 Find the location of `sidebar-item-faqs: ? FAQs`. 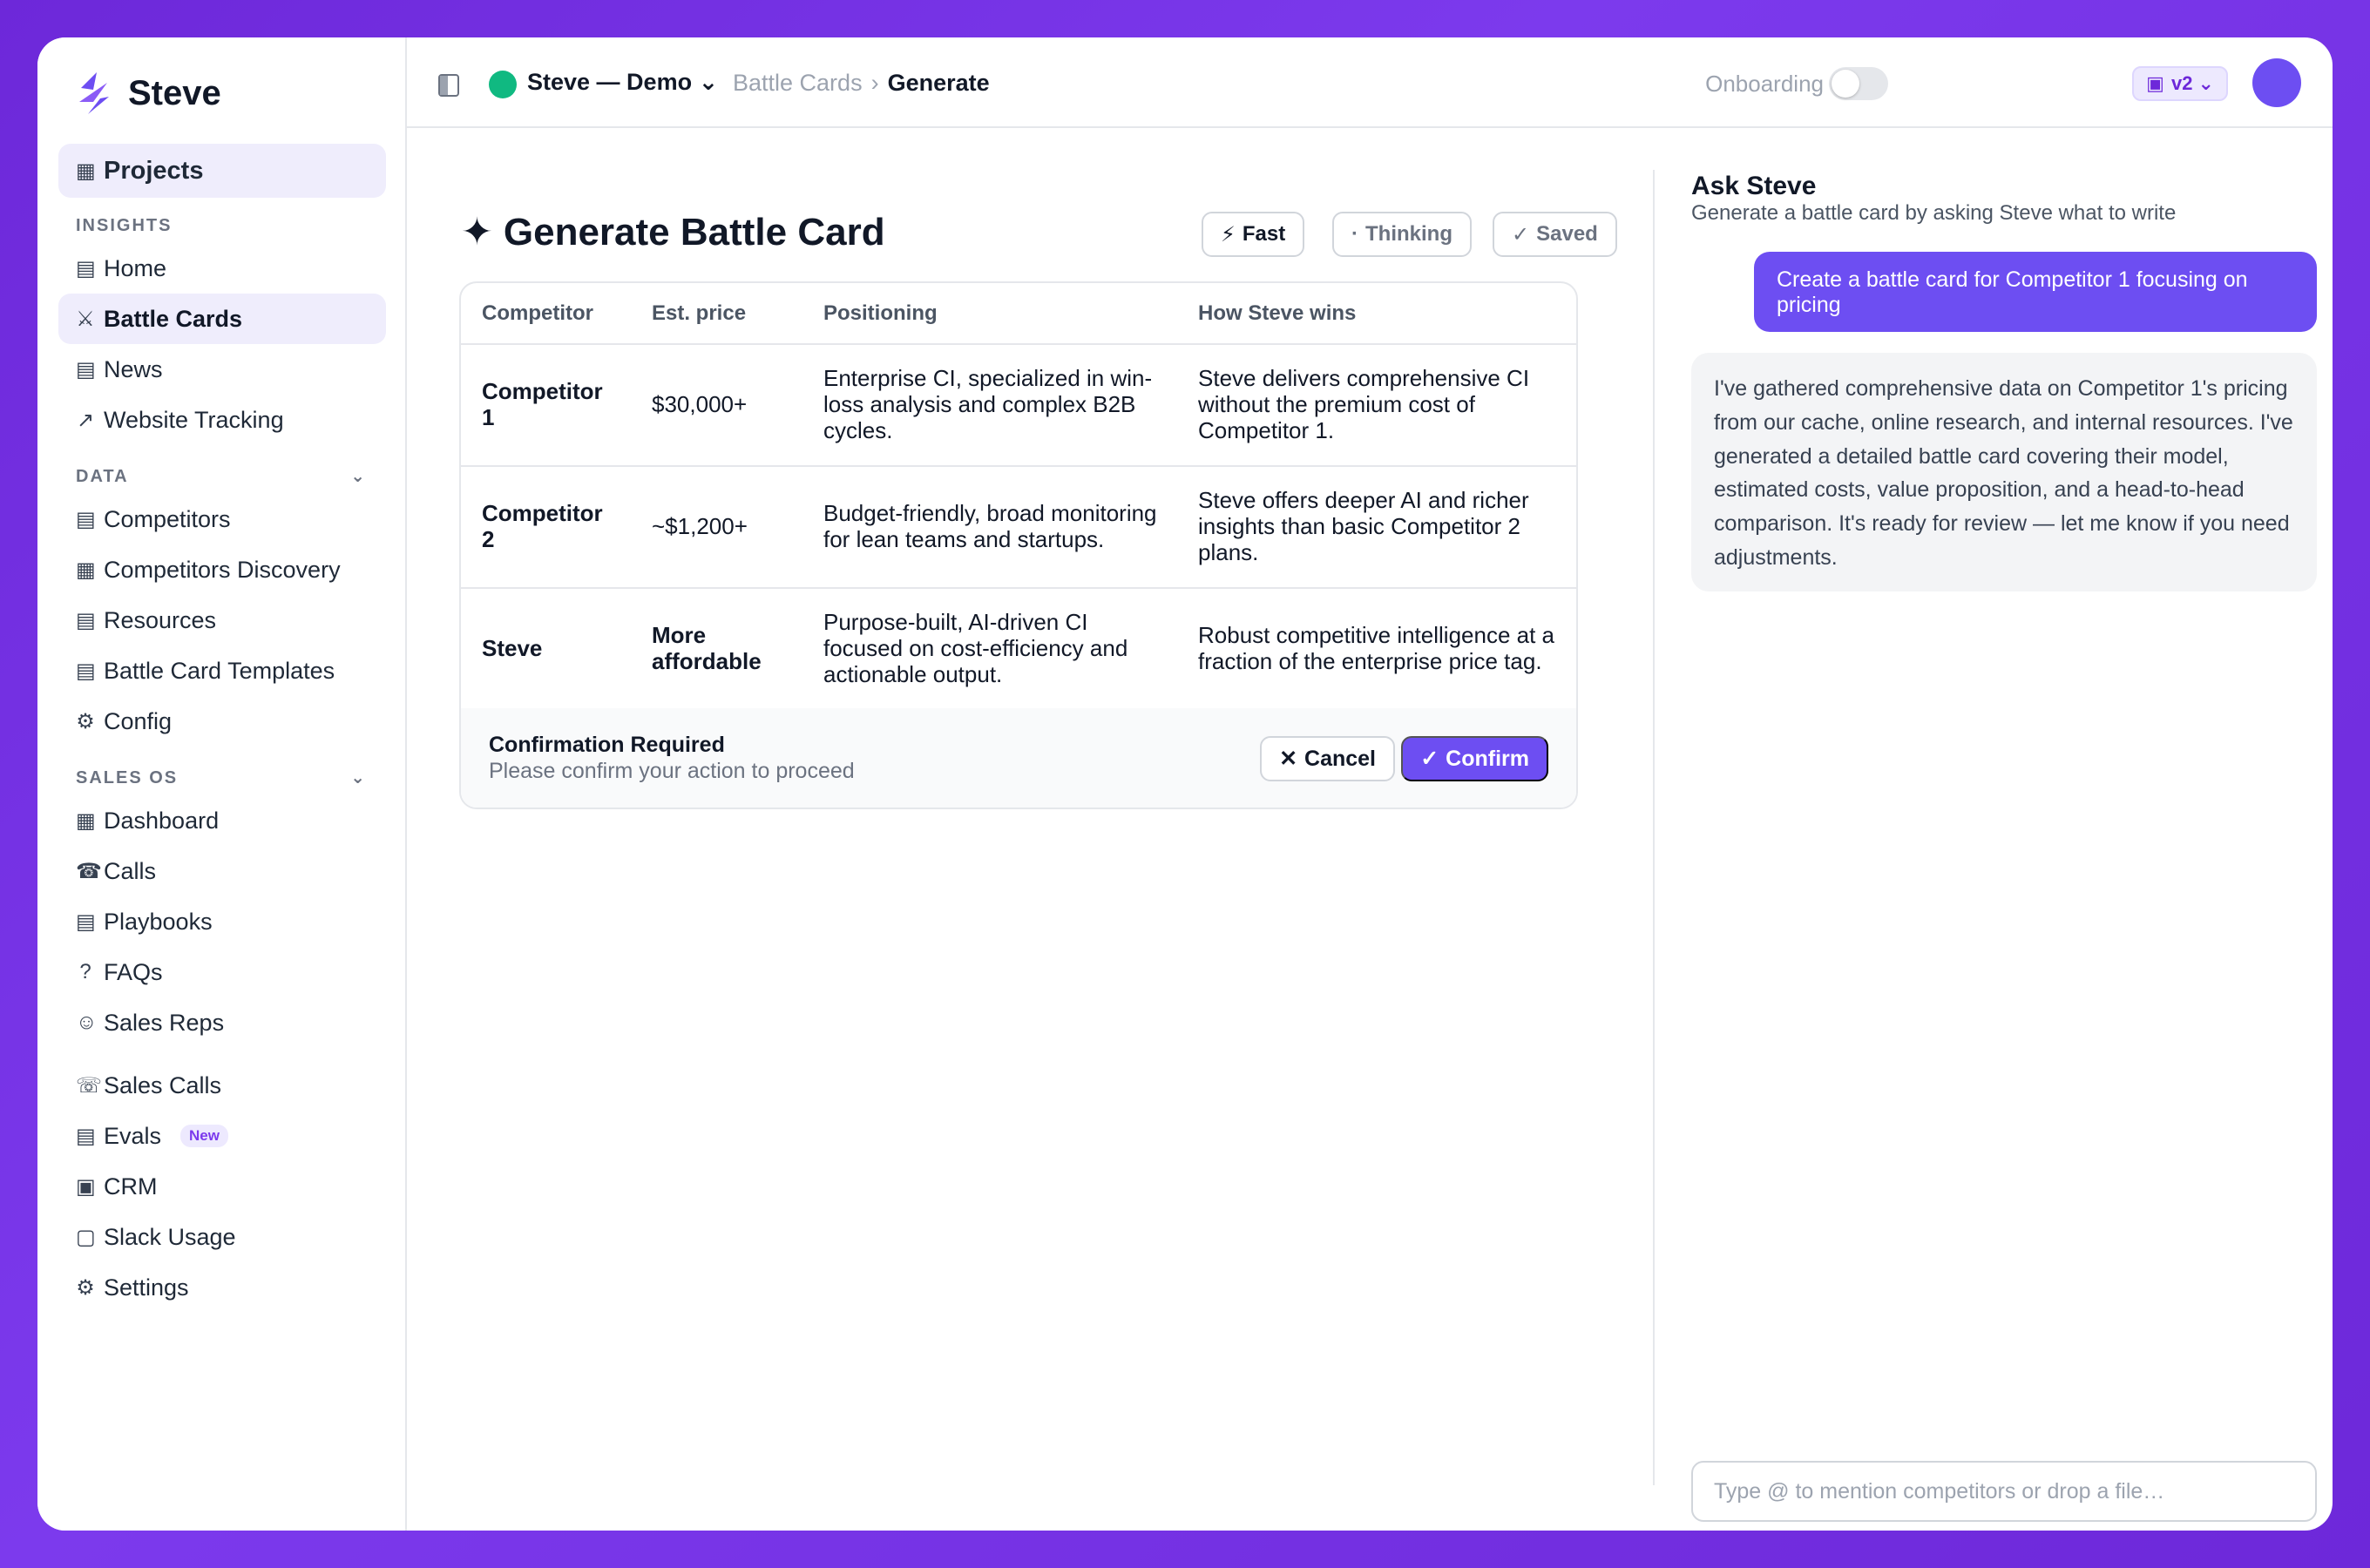

sidebar-item-faqs: ? FAQs is located at coordinates (222, 972).